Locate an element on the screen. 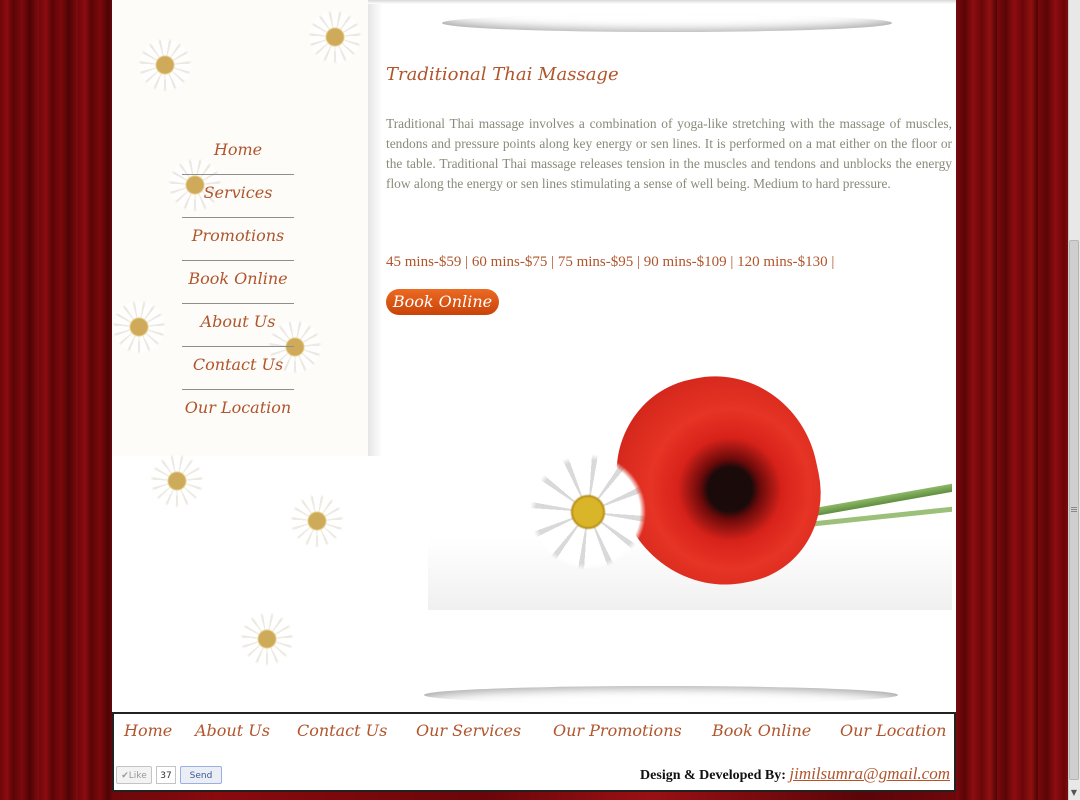 Image resolution: width=1080 pixels, height=800 pixels. sidebar-item-book-online: Book Online is located at coordinates (238, 282).